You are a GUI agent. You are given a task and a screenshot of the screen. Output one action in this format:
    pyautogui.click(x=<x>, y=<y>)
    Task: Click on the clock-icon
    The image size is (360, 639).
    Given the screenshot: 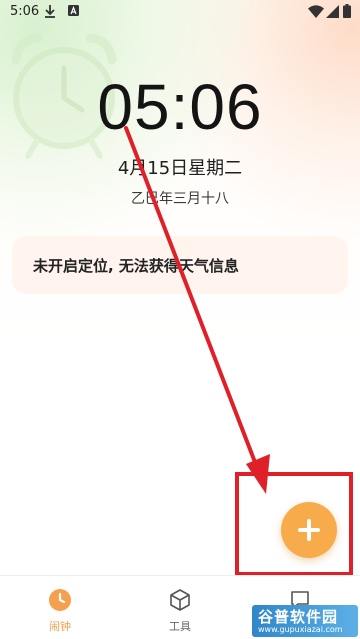 What is the action you would take?
    pyautogui.click(x=60, y=600)
    